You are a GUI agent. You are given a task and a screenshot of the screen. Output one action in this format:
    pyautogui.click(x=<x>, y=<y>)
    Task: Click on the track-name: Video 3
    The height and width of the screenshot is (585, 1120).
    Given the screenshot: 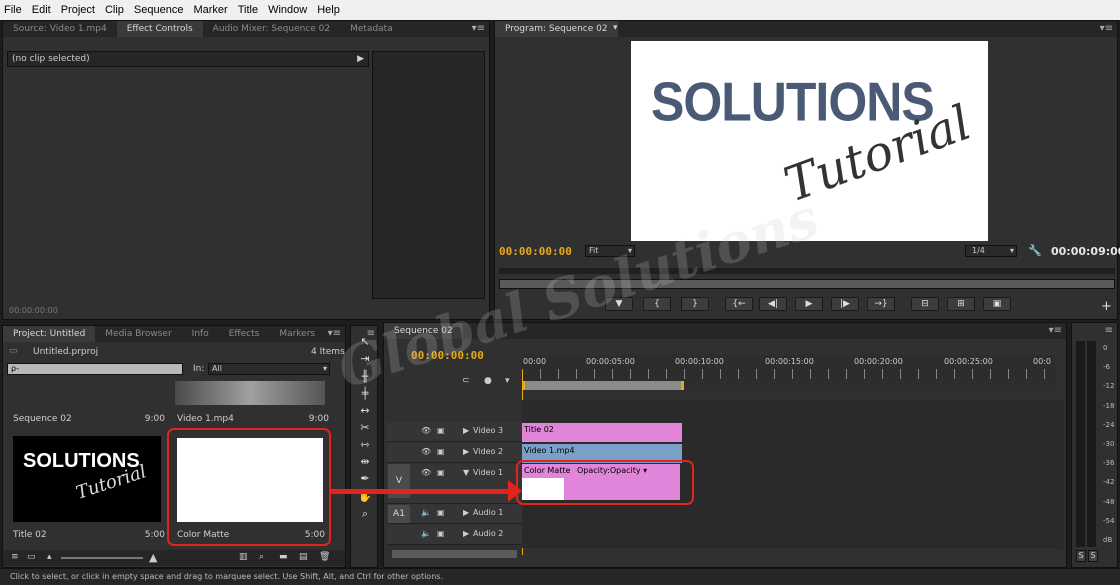 What is the action you would take?
    pyautogui.click(x=488, y=430)
    